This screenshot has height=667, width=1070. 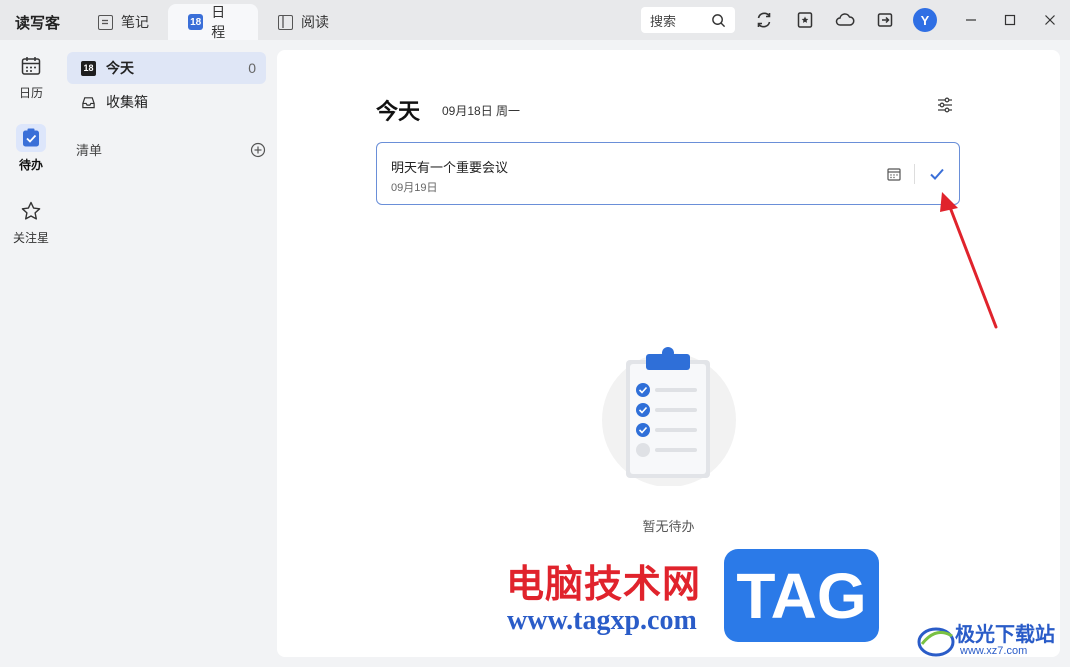 What do you see at coordinates (285, 22) in the screenshot?
I see `book-icon` at bounding box center [285, 22].